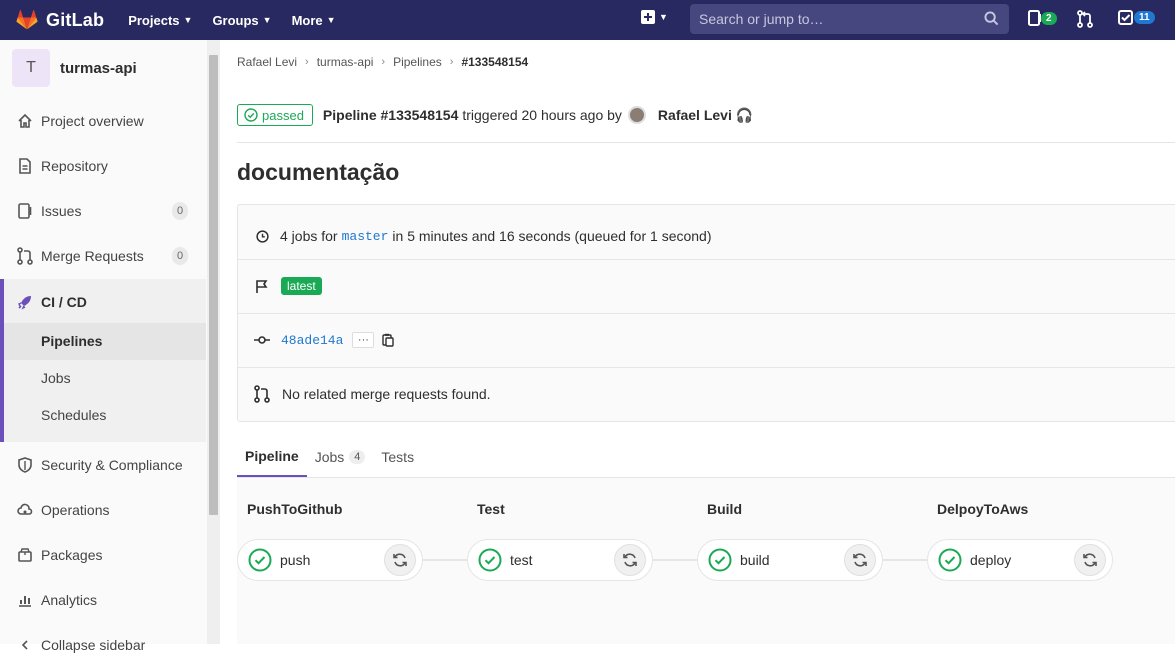 The height and width of the screenshot is (667, 1175). I want to click on sidebar-active-highlight, so click(105, 341).